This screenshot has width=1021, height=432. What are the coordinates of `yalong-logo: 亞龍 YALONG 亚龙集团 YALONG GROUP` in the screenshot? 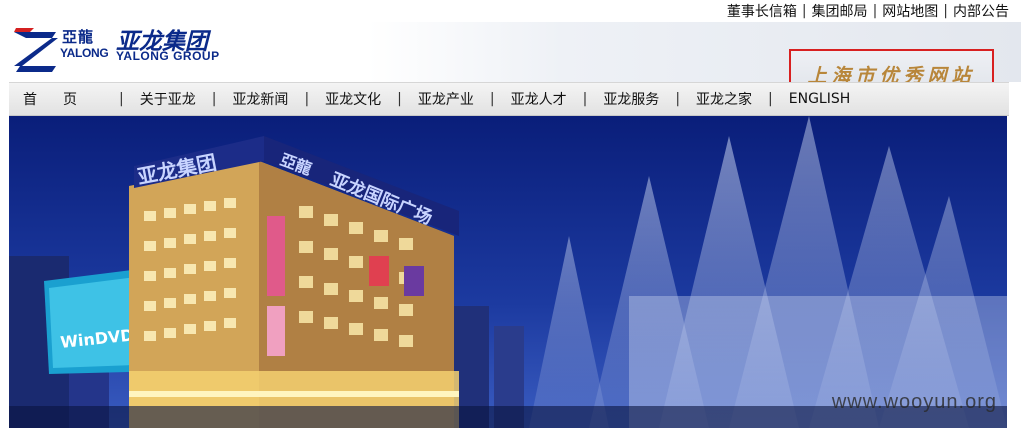 It's located at (122, 51).